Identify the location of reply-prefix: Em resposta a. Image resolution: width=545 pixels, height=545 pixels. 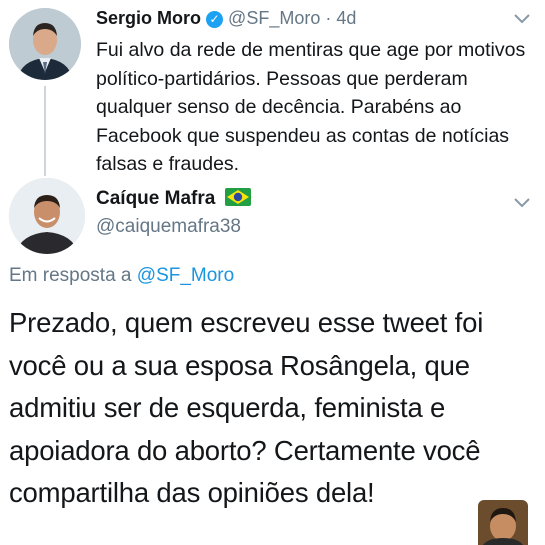
(70, 275).